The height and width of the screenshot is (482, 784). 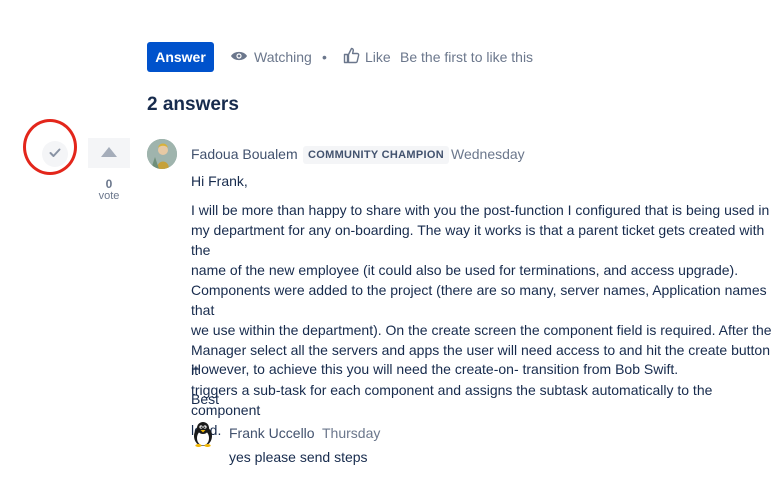 I want to click on like-label: Like, so click(x=378, y=57).